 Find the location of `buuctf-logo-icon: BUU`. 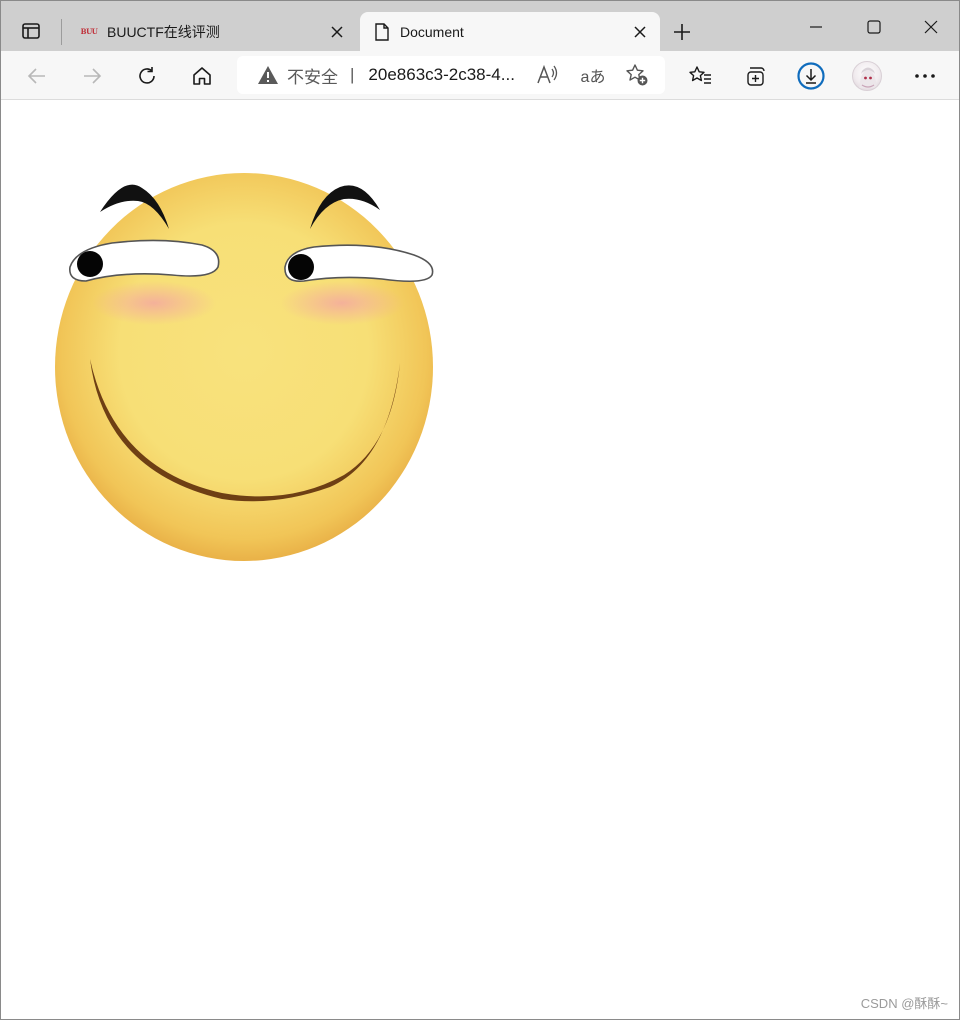

buuctf-logo-icon: BUU is located at coordinates (89, 31).